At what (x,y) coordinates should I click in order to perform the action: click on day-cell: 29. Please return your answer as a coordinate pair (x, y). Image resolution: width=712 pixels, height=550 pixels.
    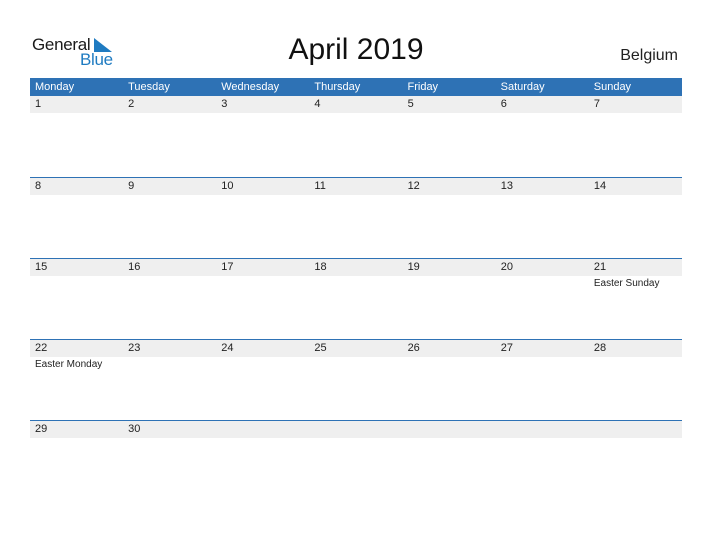
    Looking at the image, I should click on (76, 461).